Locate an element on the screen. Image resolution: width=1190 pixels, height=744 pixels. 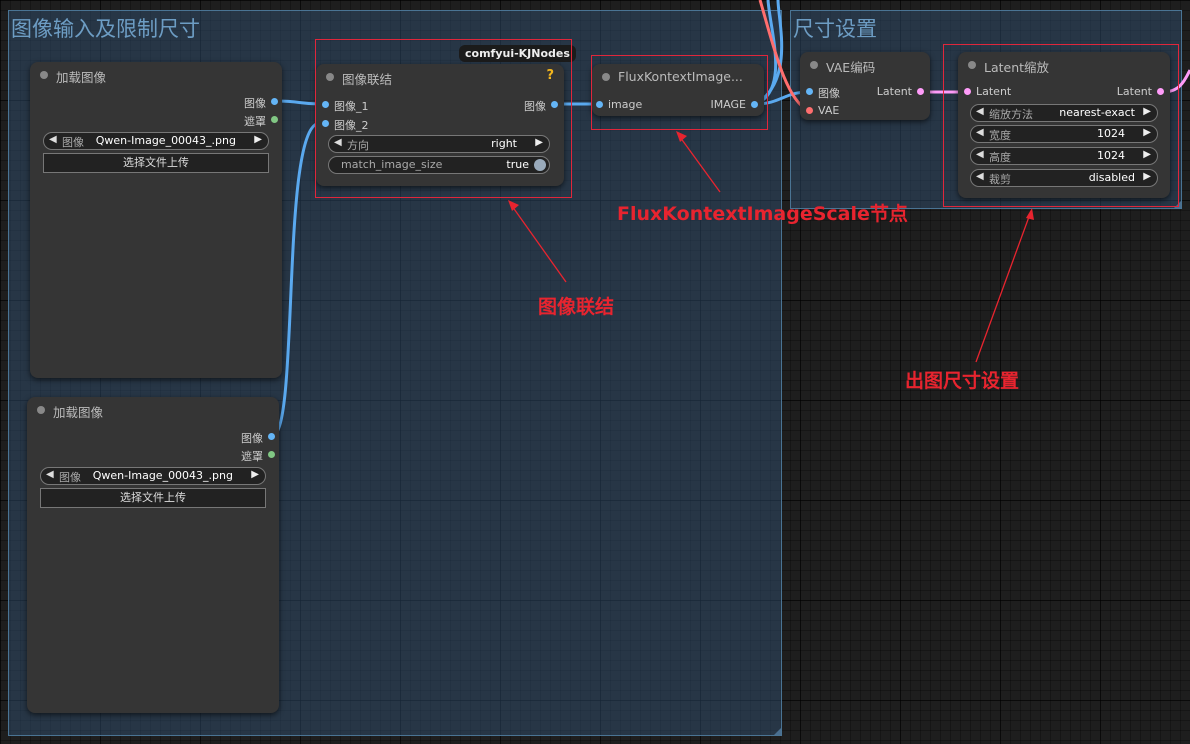
group-title: 图像输入及限制尺寸 is located at coordinates (105, 29).